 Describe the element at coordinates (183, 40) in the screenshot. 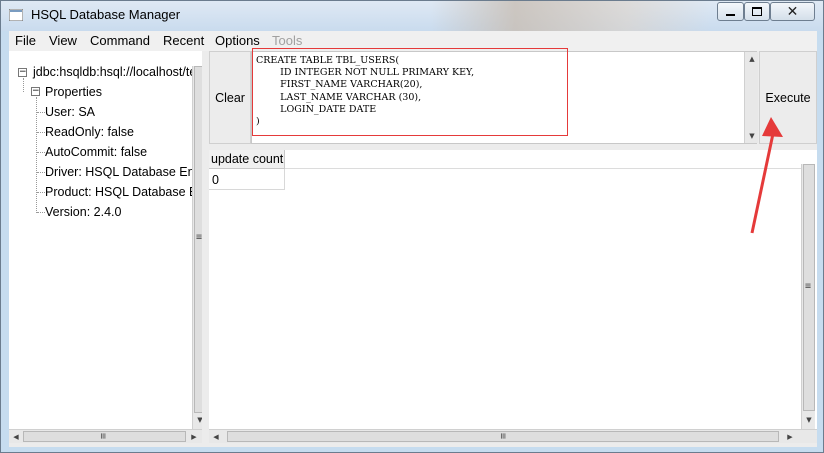

I see `menu-recent: Recent` at that location.